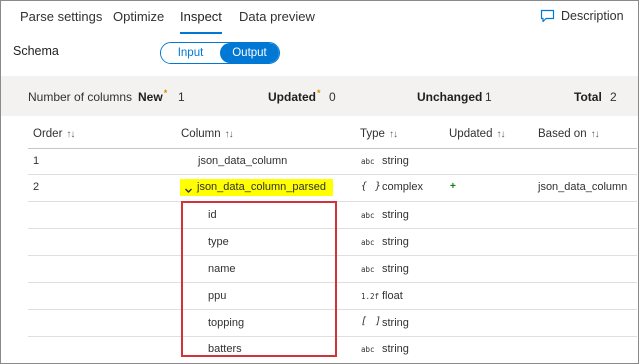 The width and height of the screenshot is (639, 364). What do you see at coordinates (379, 134) in the screenshot?
I see `header-type: Type ↑↓` at bounding box center [379, 134].